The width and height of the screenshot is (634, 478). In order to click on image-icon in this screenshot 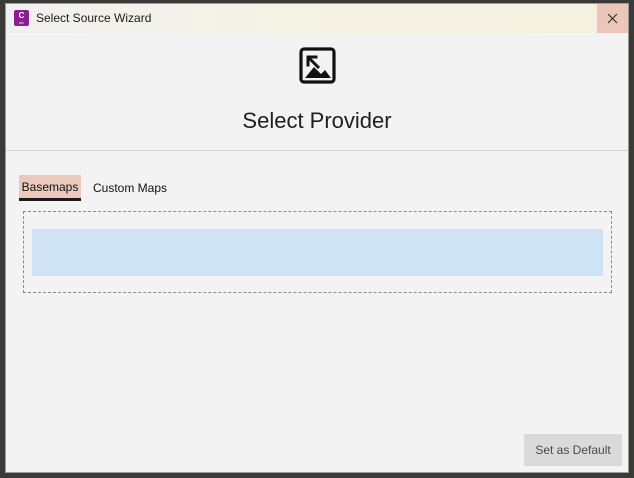, I will do `click(317, 65)`.